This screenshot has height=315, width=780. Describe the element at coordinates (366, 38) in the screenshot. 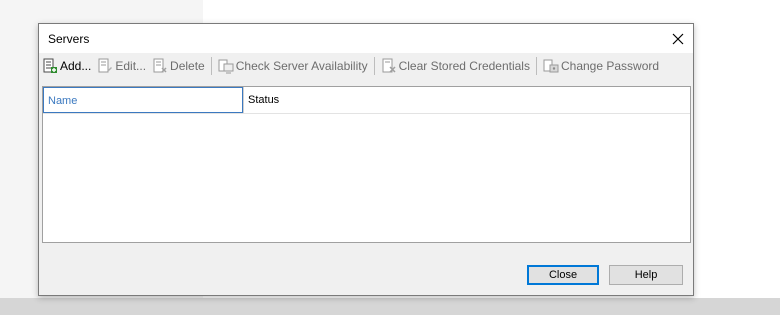

I see `title-bar: Servers` at that location.